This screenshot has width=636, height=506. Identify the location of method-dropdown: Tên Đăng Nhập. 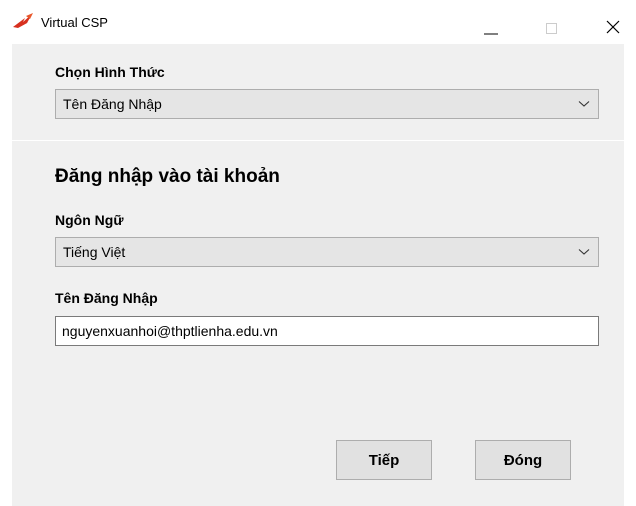
(327, 104).